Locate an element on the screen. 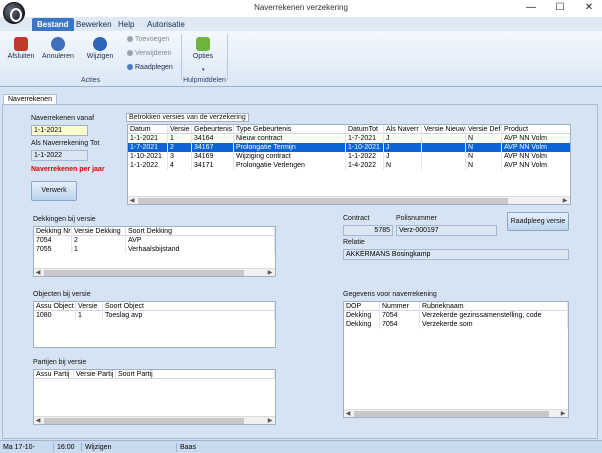 This screenshot has height=453, width=602. column-header: Dekking Nr is located at coordinates (53, 231).